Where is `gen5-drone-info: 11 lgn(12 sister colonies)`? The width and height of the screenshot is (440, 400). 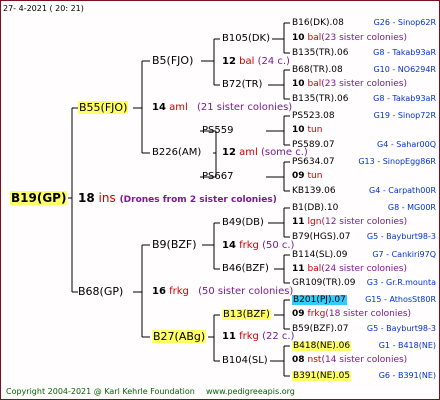 gen5-drone-info: 11 lgn(12 sister colonies) is located at coordinates (350, 222).